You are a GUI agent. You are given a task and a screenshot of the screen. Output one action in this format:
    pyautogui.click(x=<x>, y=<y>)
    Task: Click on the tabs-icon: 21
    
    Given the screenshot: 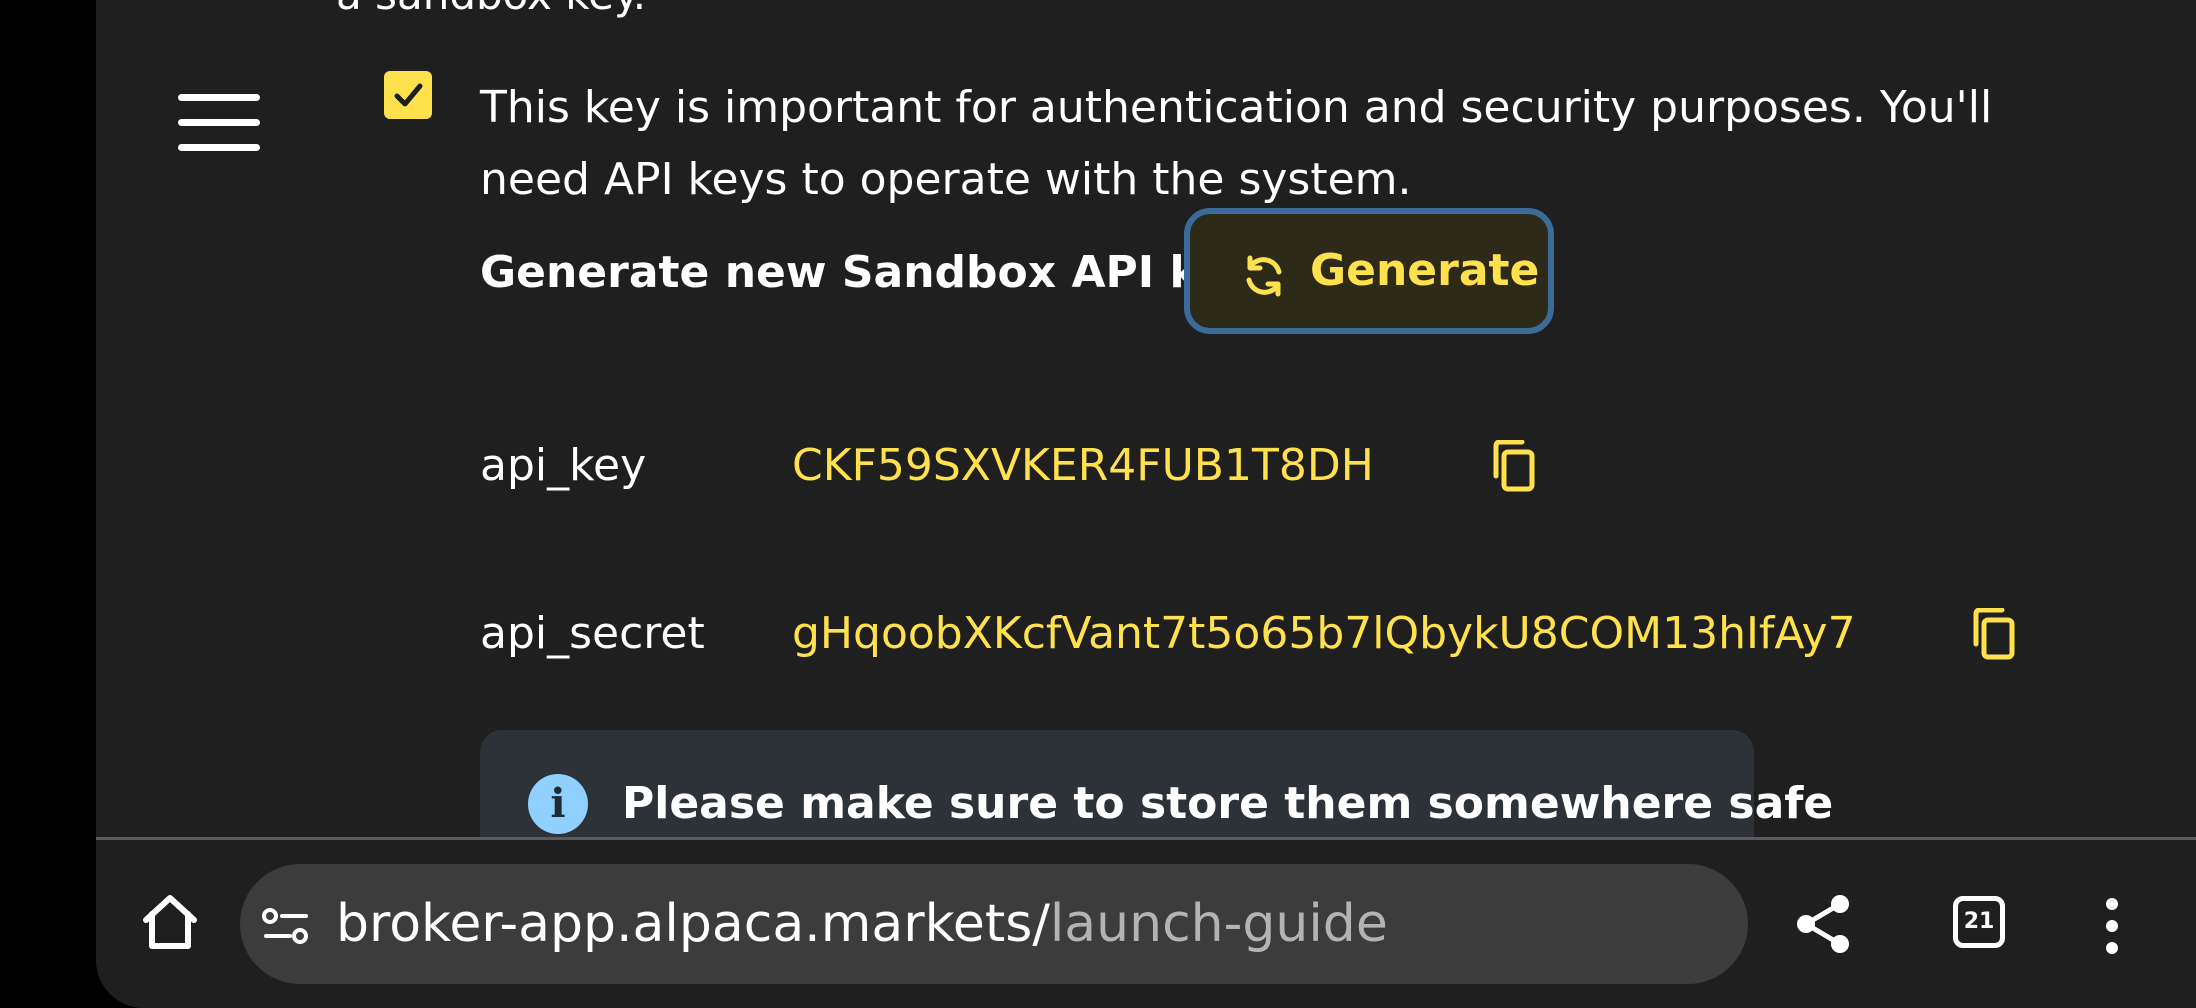 What is the action you would take?
    pyautogui.click(x=1979, y=922)
    